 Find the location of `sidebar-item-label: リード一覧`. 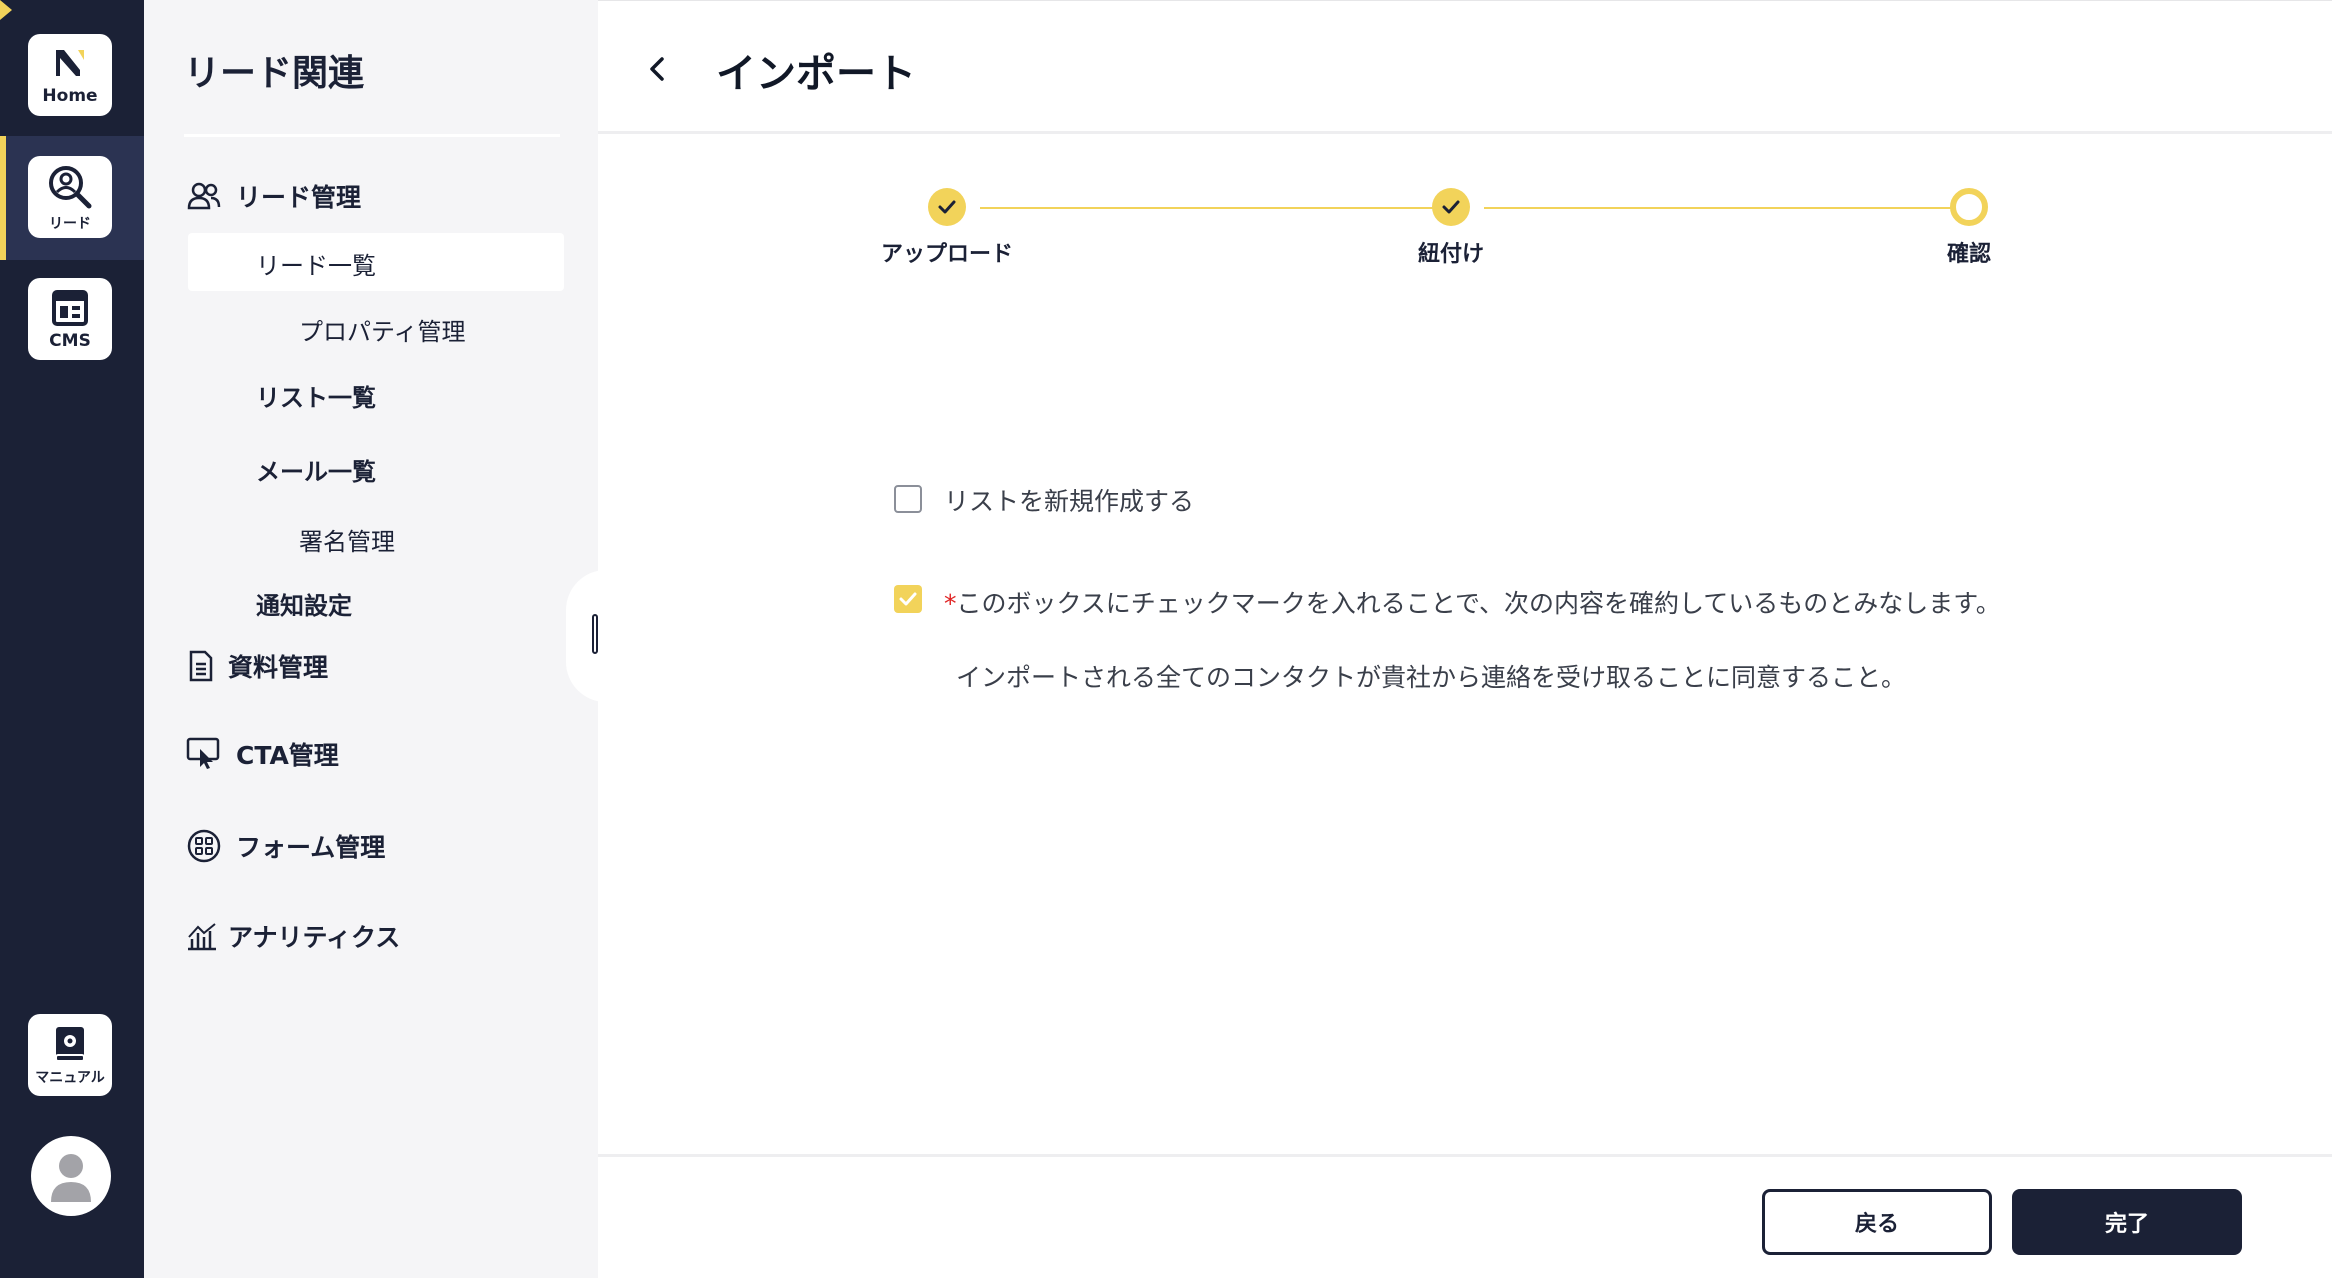

sidebar-item-label: リード一覧 is located at coordinates (316, 266).